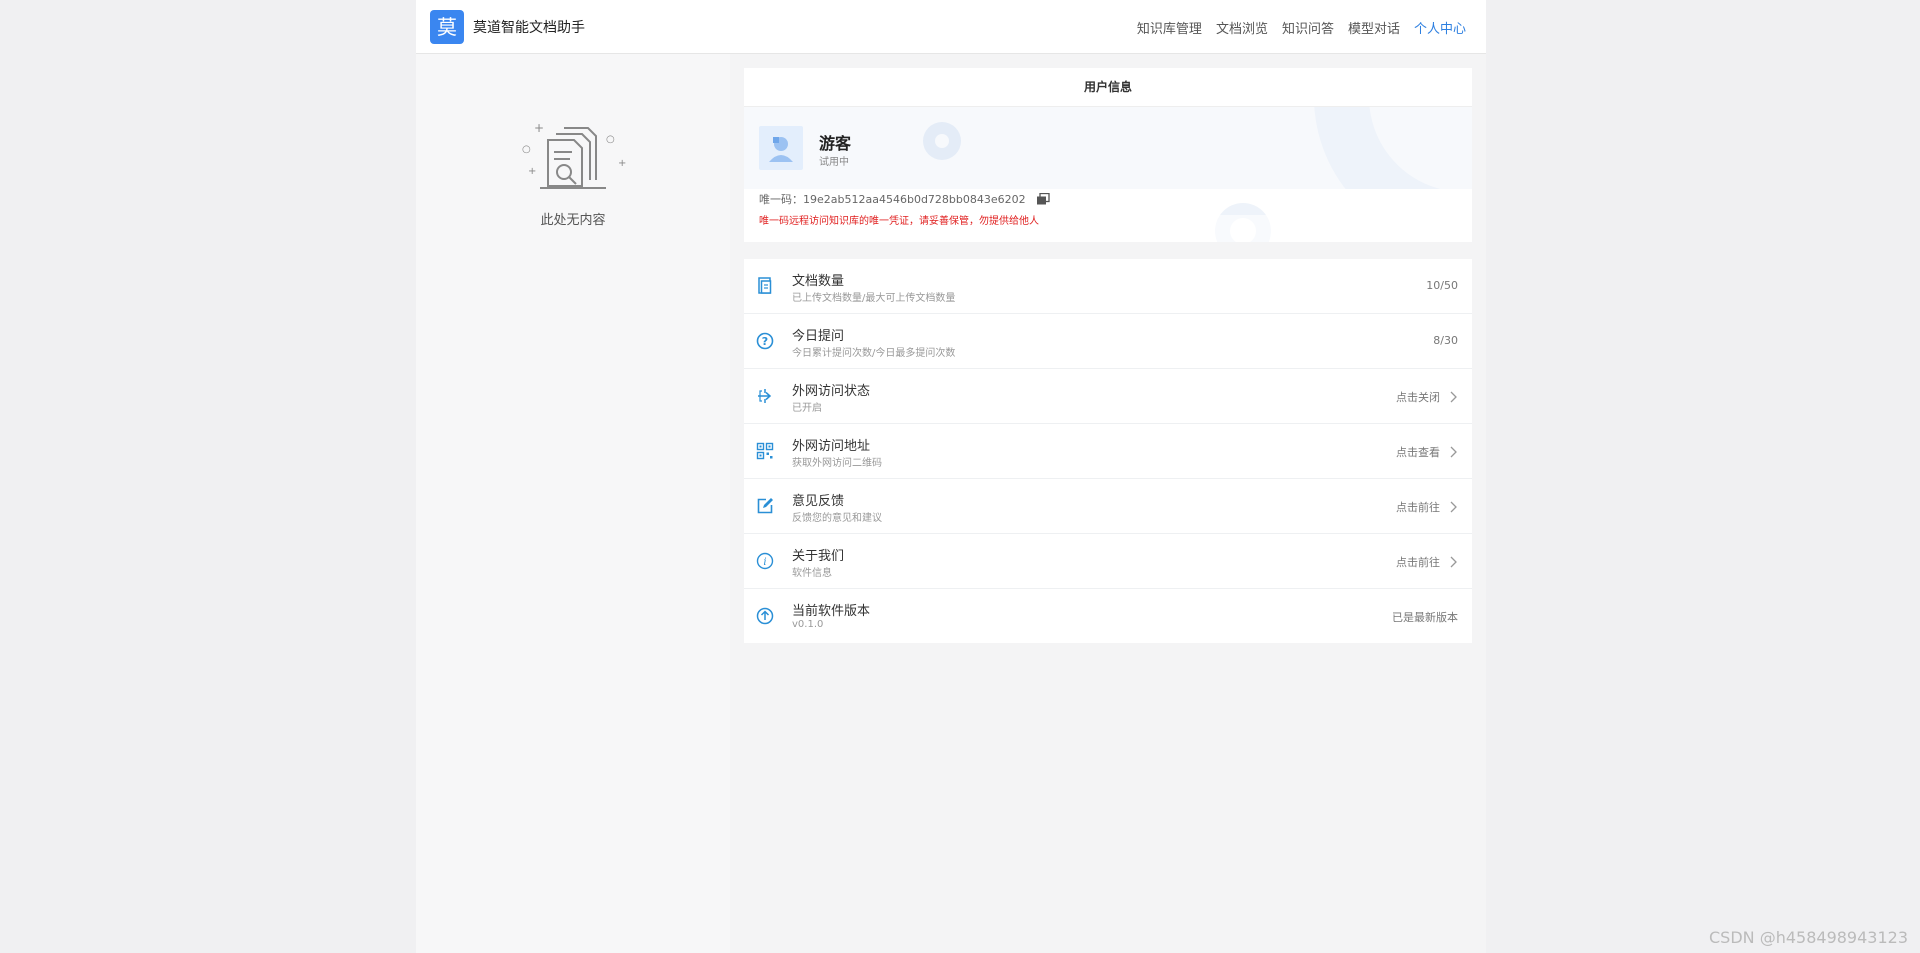  What do you see at coordinates (1043, 199) in the screenshot?
I see `copy-icon` at bounding box center [1043, 199].